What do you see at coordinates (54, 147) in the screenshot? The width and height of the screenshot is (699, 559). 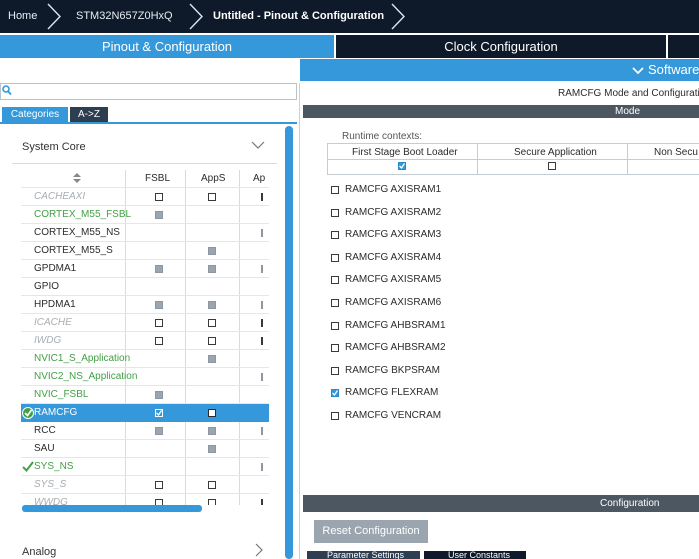 I see `category-system-core: System Core` at bounding box center [54, 147].